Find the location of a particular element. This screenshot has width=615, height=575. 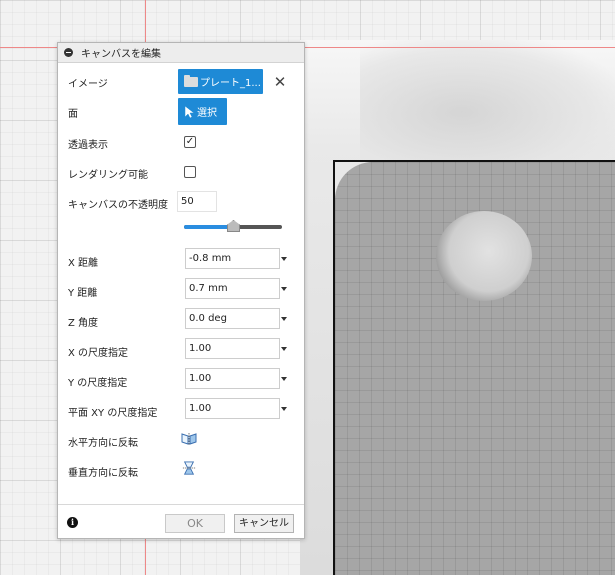

flip-vertical-icon is located at coordinates (189, 468).